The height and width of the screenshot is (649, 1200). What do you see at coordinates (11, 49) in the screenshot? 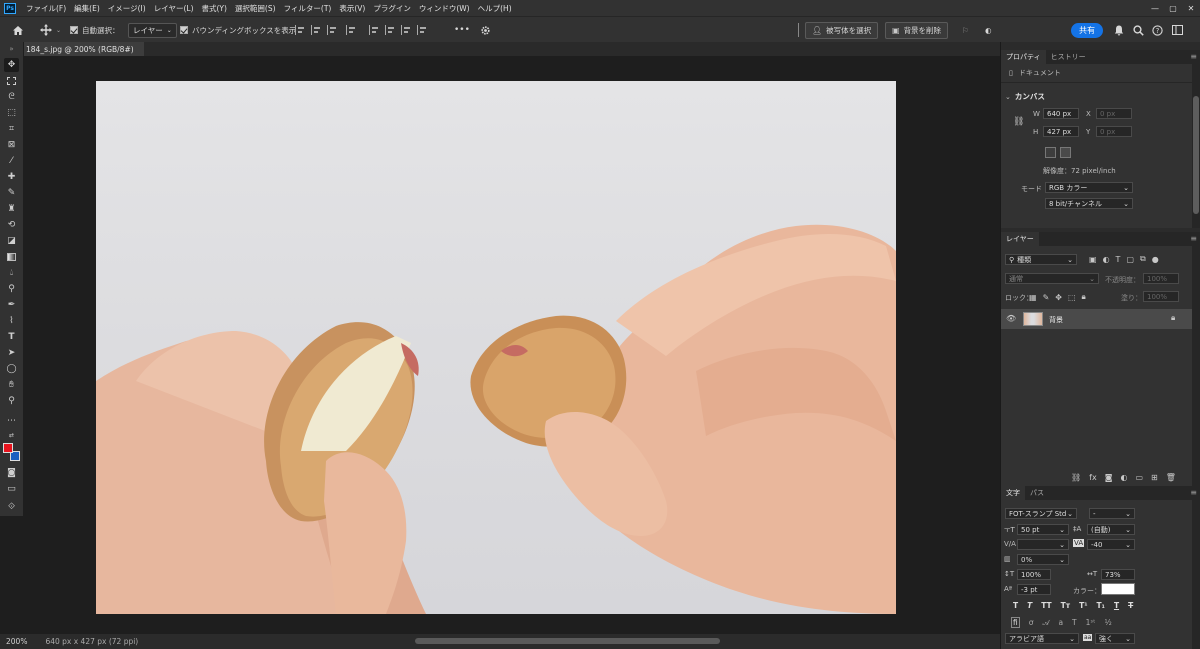
I see `toolbar-collapse-icon: »` at bounding box center [11, 49].